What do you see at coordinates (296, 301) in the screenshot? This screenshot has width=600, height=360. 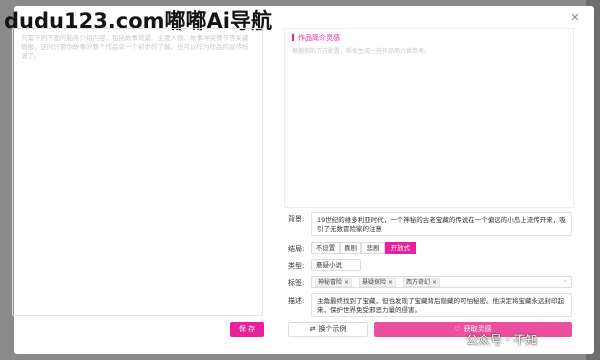 I see `description-label: 描述:` at bounding box center [296, 301].